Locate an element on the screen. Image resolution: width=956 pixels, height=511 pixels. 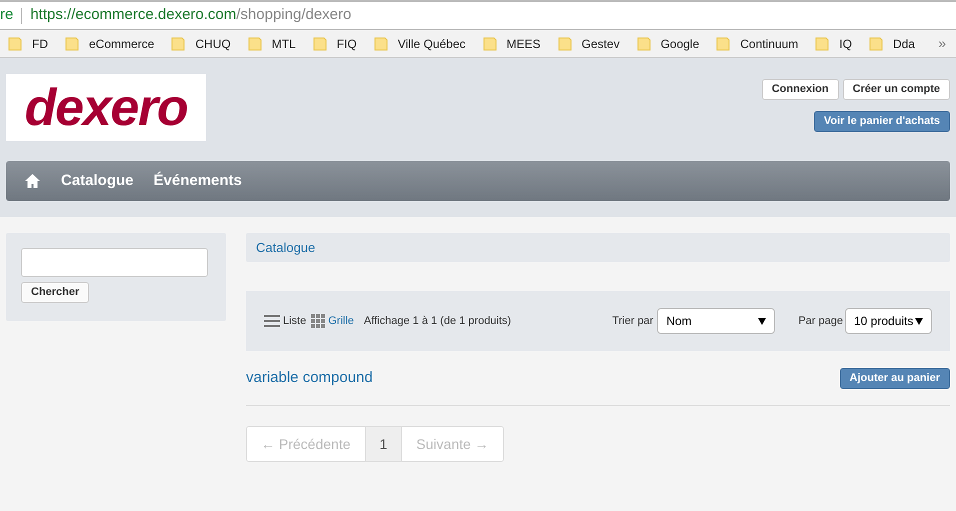
address-prefix: re is located at coordinates (7, 15).